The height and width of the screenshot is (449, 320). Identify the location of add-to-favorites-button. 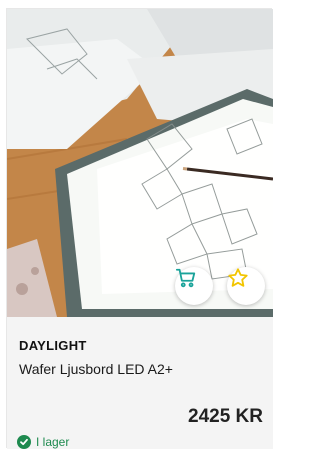
(246, 286).